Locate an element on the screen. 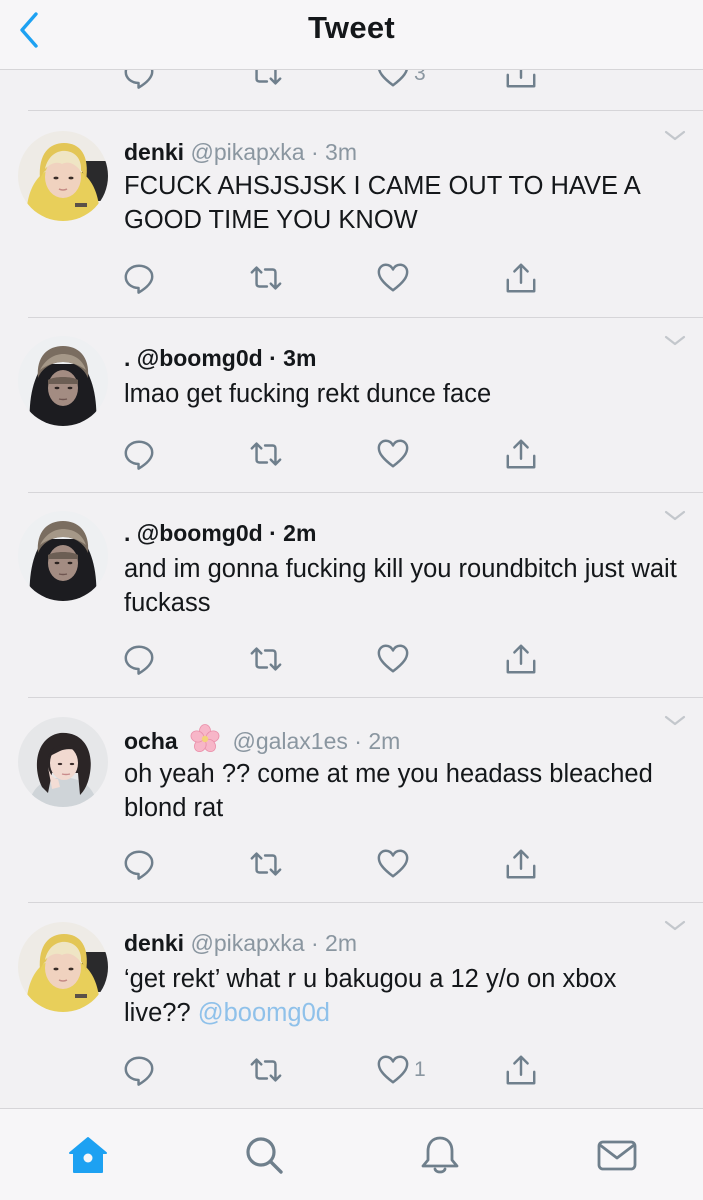  tab-home is located at coordinates (88, 1155).